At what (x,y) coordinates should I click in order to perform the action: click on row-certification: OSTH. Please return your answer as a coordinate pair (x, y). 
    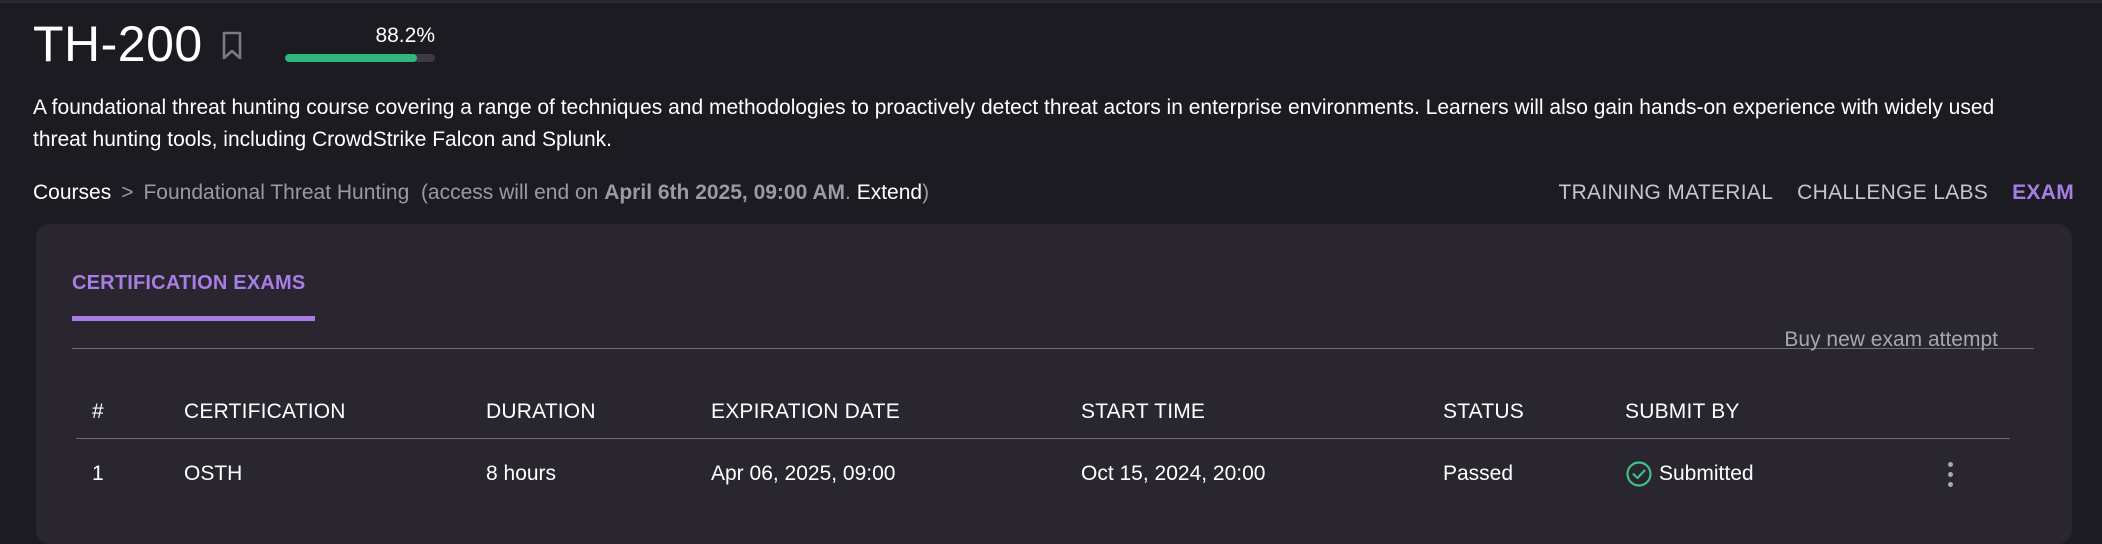
    Looking at the image, I should click on (213, 473).